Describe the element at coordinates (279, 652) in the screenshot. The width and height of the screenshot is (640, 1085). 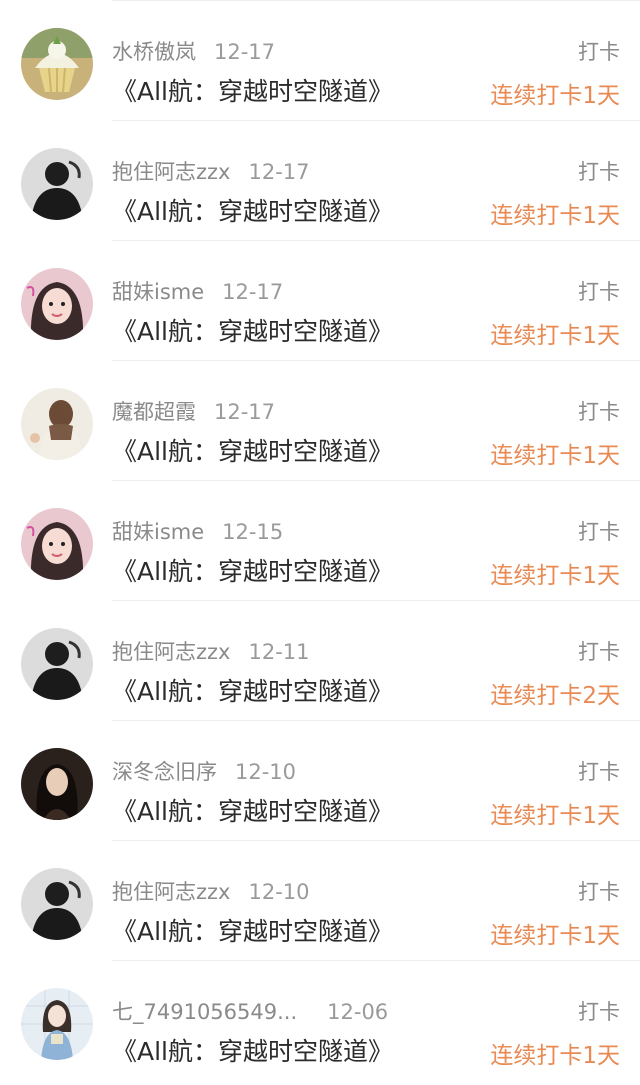
I see `checkin-date: 12-11` at that location.